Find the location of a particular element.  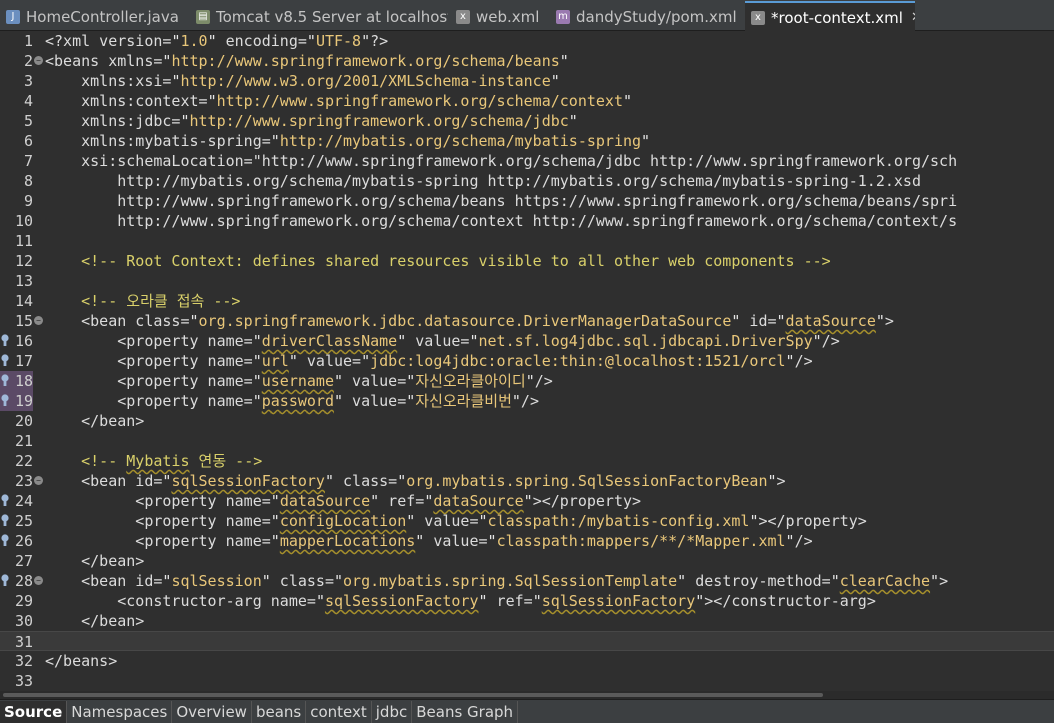

server-icon: ▤ is located at coordinates (203, 16).